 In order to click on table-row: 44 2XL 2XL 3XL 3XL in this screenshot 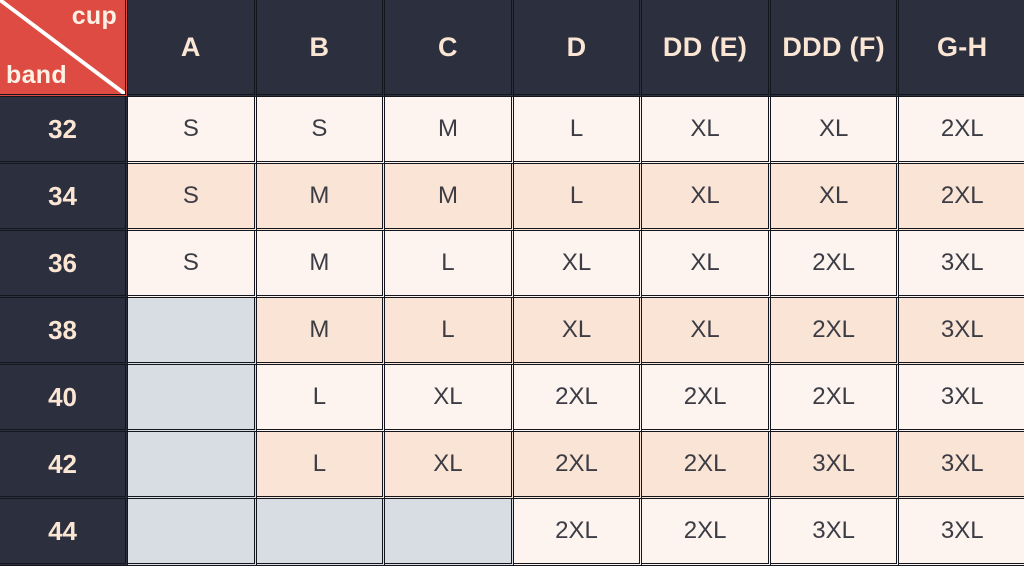, I will do `click(512, 532)`.